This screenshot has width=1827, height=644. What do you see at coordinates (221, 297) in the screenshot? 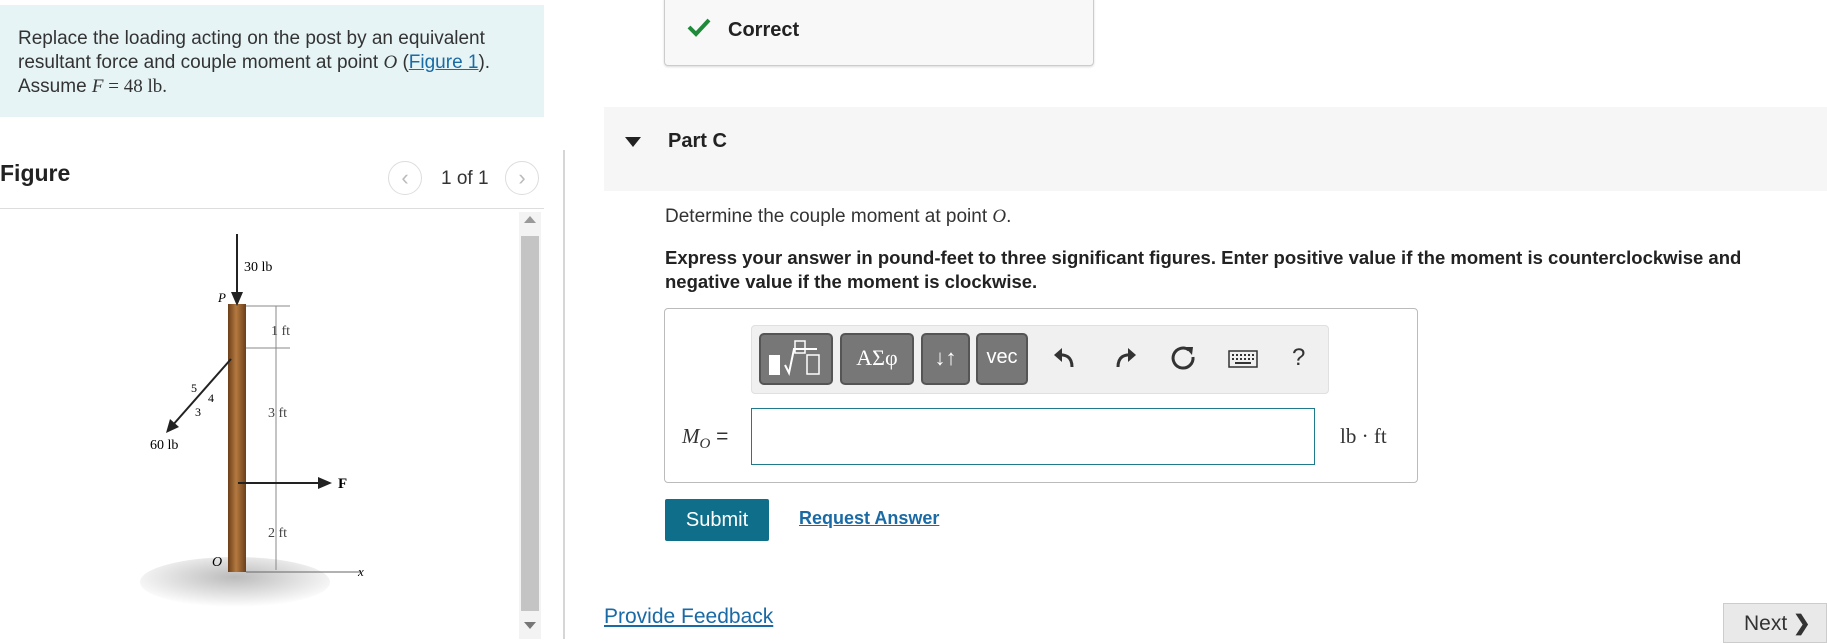
I see `point-p-label: P` at bounding box center [221, 297].